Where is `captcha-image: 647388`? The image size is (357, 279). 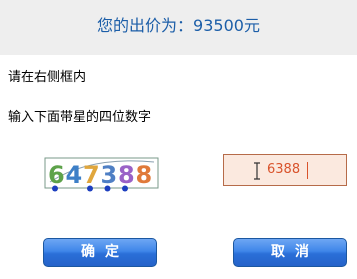
captcha-image: 647388 is located at coordinates (100, 172).